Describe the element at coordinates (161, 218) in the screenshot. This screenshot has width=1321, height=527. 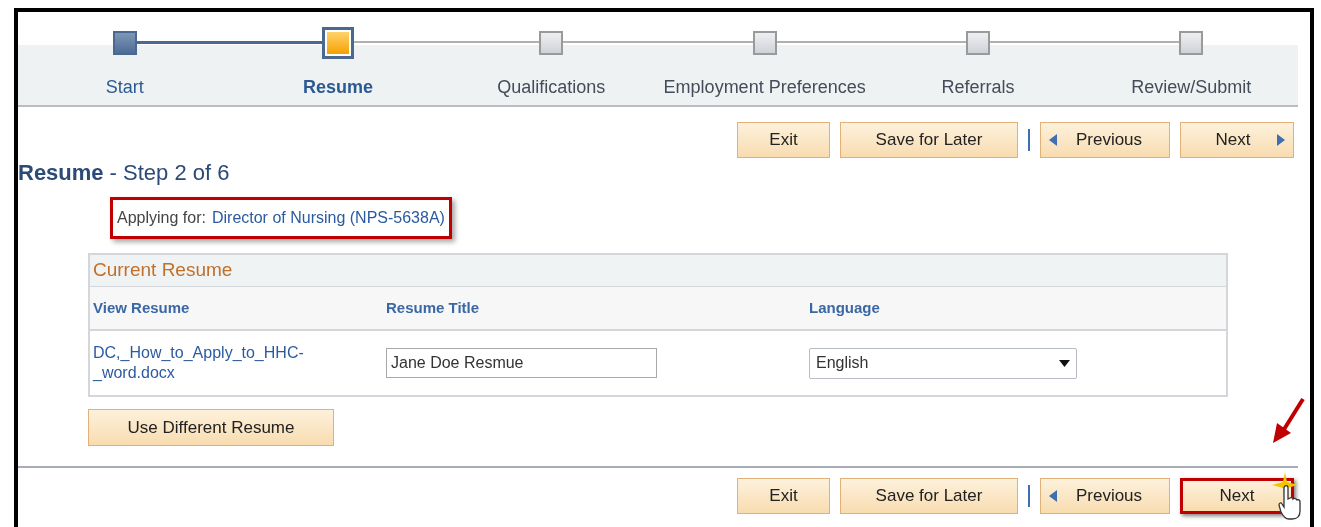
I see `applying-label: Applying for:` at that location.